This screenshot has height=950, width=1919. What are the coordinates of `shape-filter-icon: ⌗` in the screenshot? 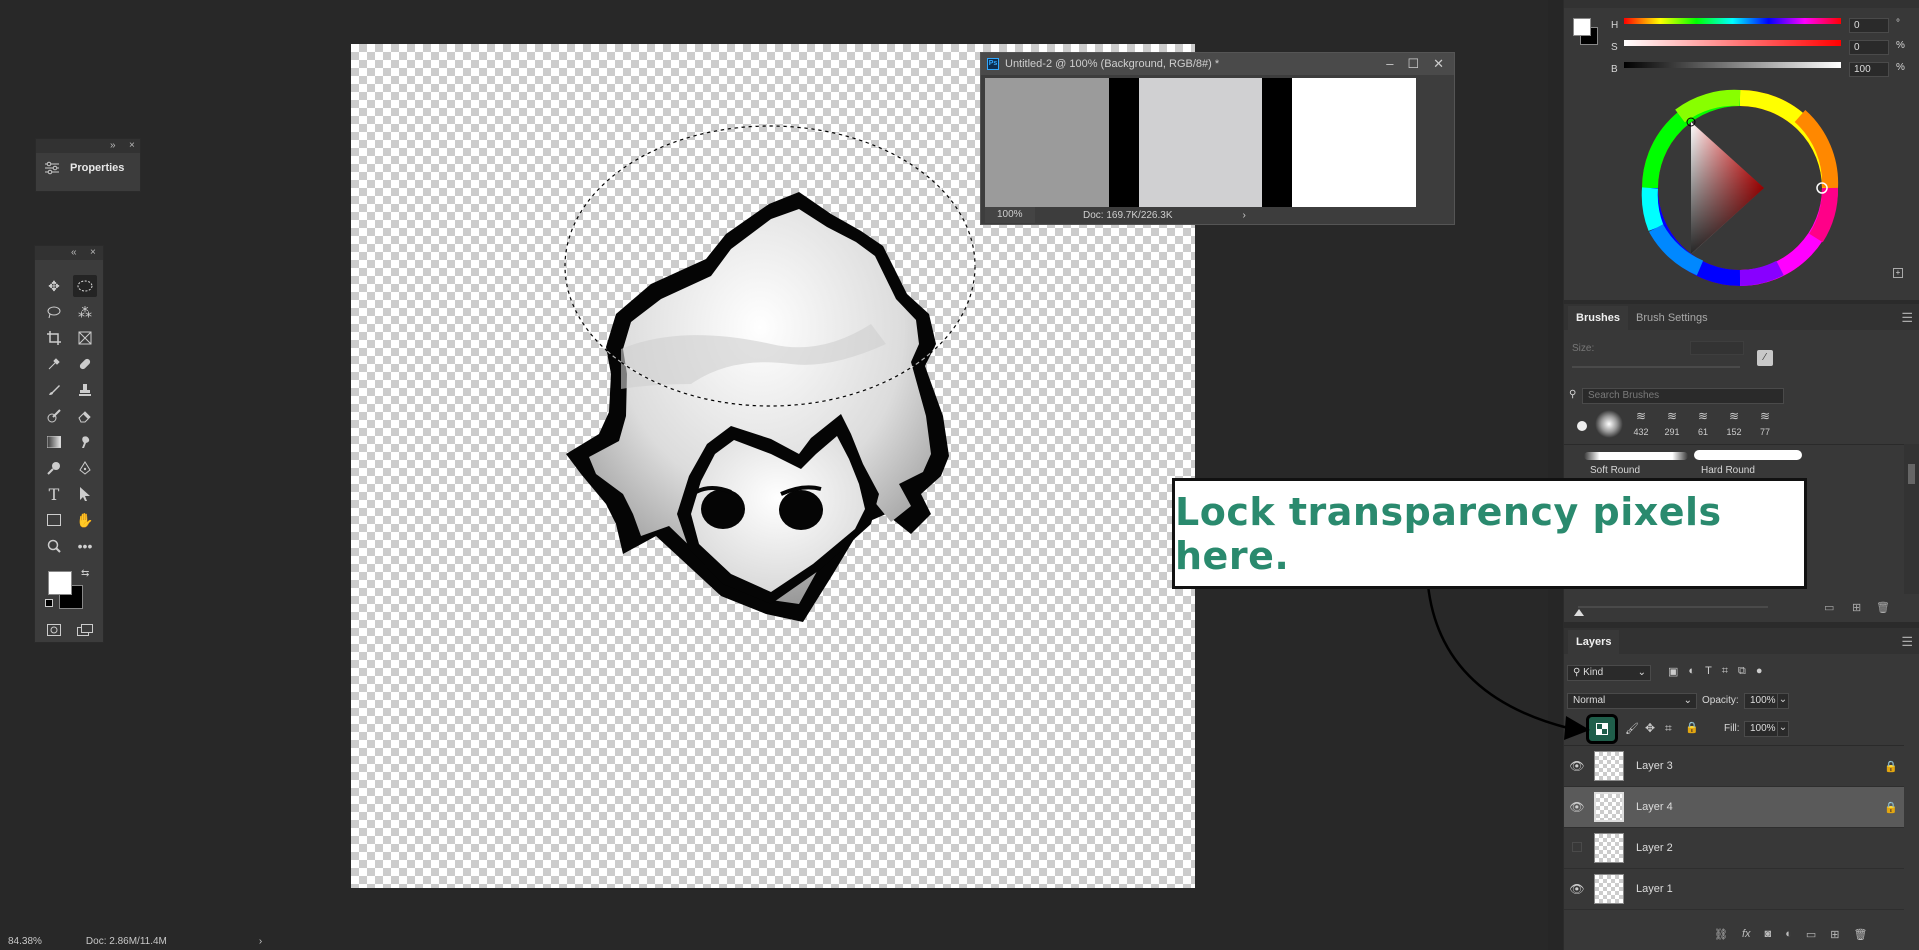 It's located at (1725, 671).